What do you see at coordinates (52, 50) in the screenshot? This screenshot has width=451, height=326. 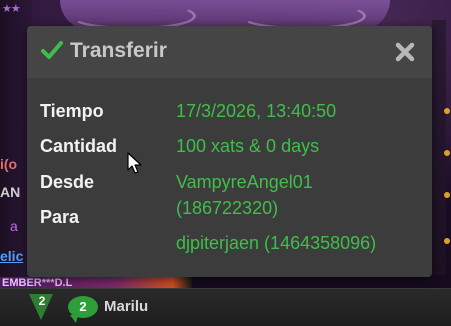 I see `checkmark-icon` at bounding box center [52, 50].